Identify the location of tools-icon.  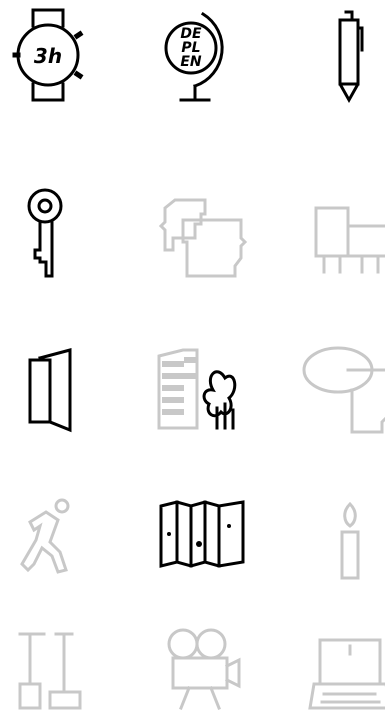
(55, 659).